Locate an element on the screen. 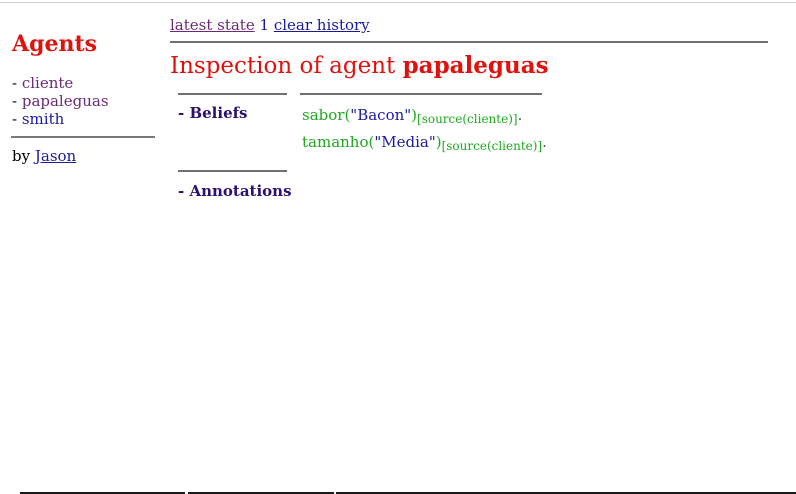 The width and height of the screenshot is (796, 494). agent-link-papaleguas: papaleguas is located at coordinates (65, 101).